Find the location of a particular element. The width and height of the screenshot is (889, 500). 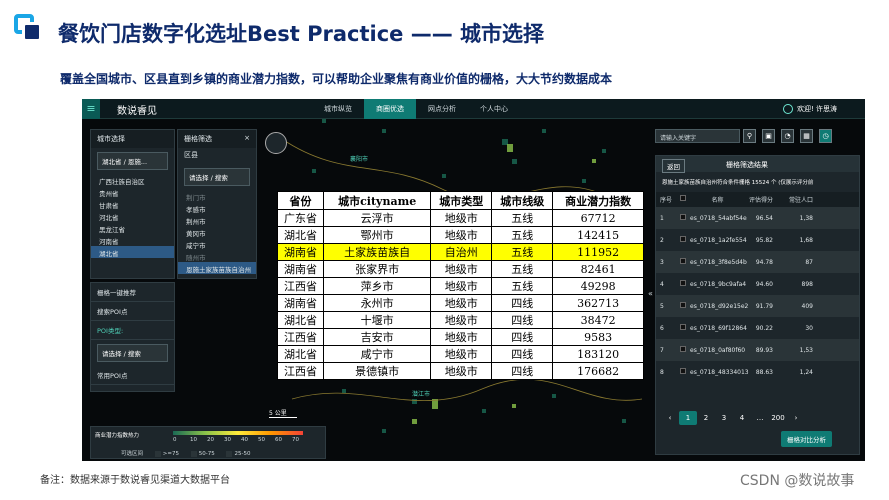

city-item-selected: 恩施土家族苗族自治州 is located at coordinates (217, 268).